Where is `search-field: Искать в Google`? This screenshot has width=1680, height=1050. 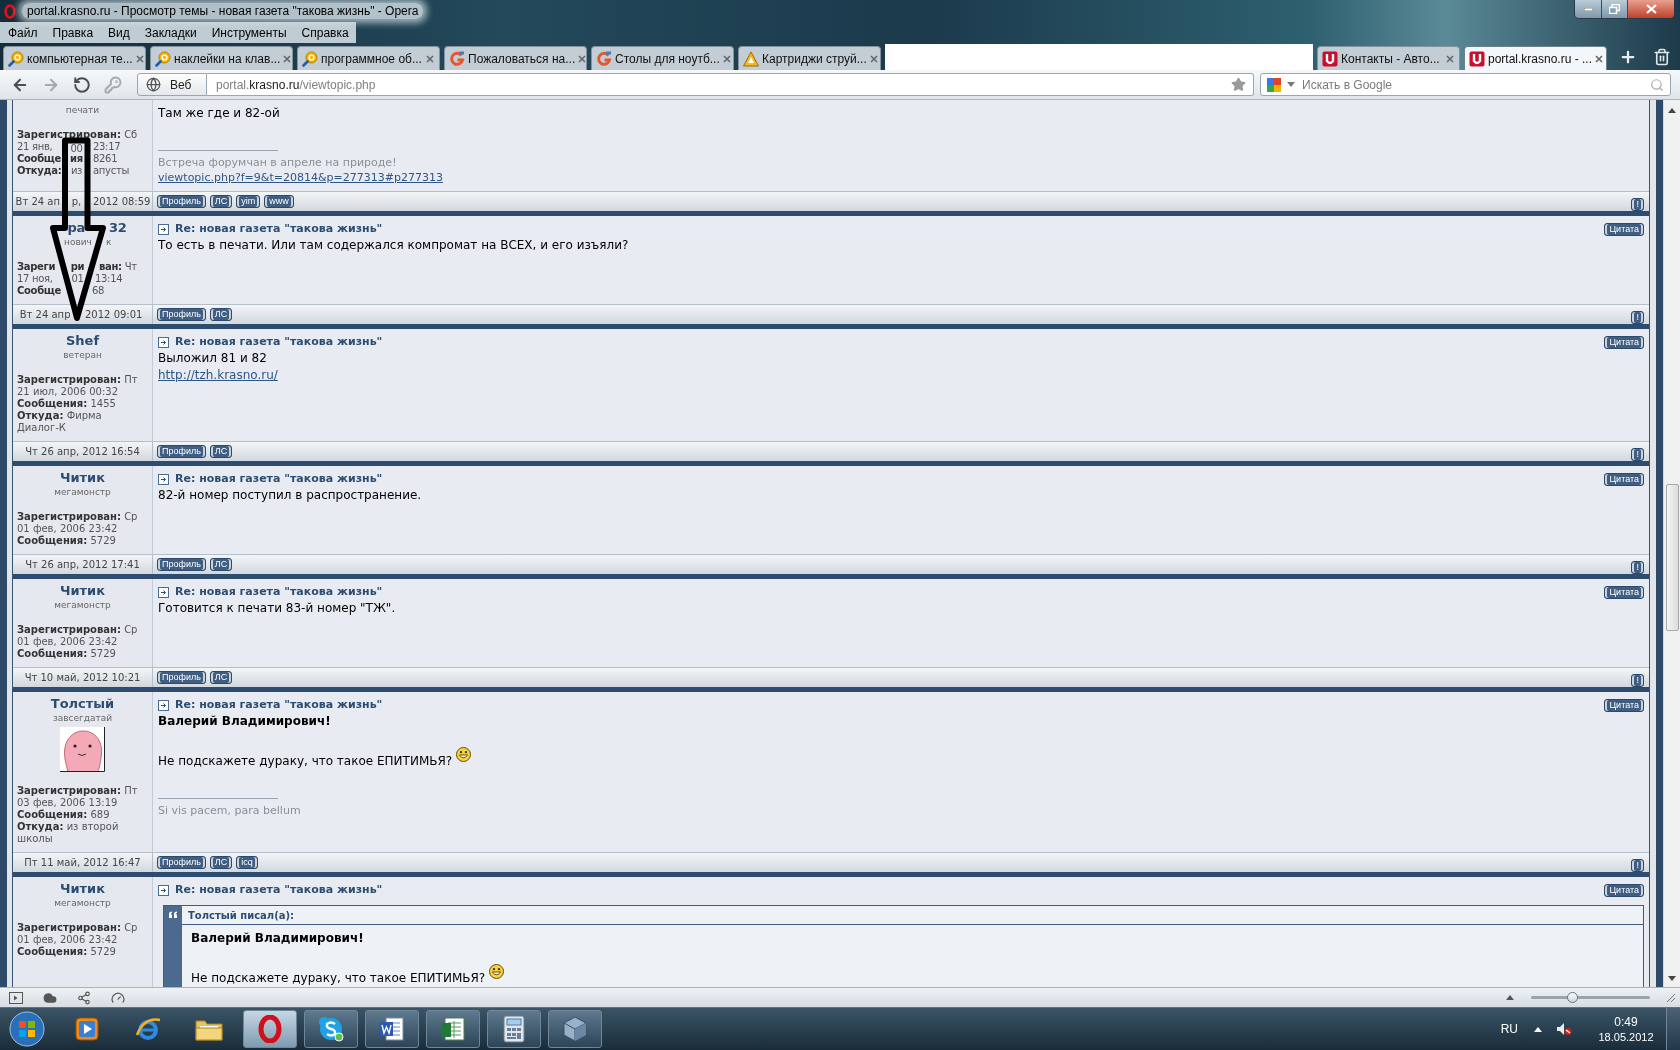 search-field: Искать в Google is located at coordinates (1476, 84).